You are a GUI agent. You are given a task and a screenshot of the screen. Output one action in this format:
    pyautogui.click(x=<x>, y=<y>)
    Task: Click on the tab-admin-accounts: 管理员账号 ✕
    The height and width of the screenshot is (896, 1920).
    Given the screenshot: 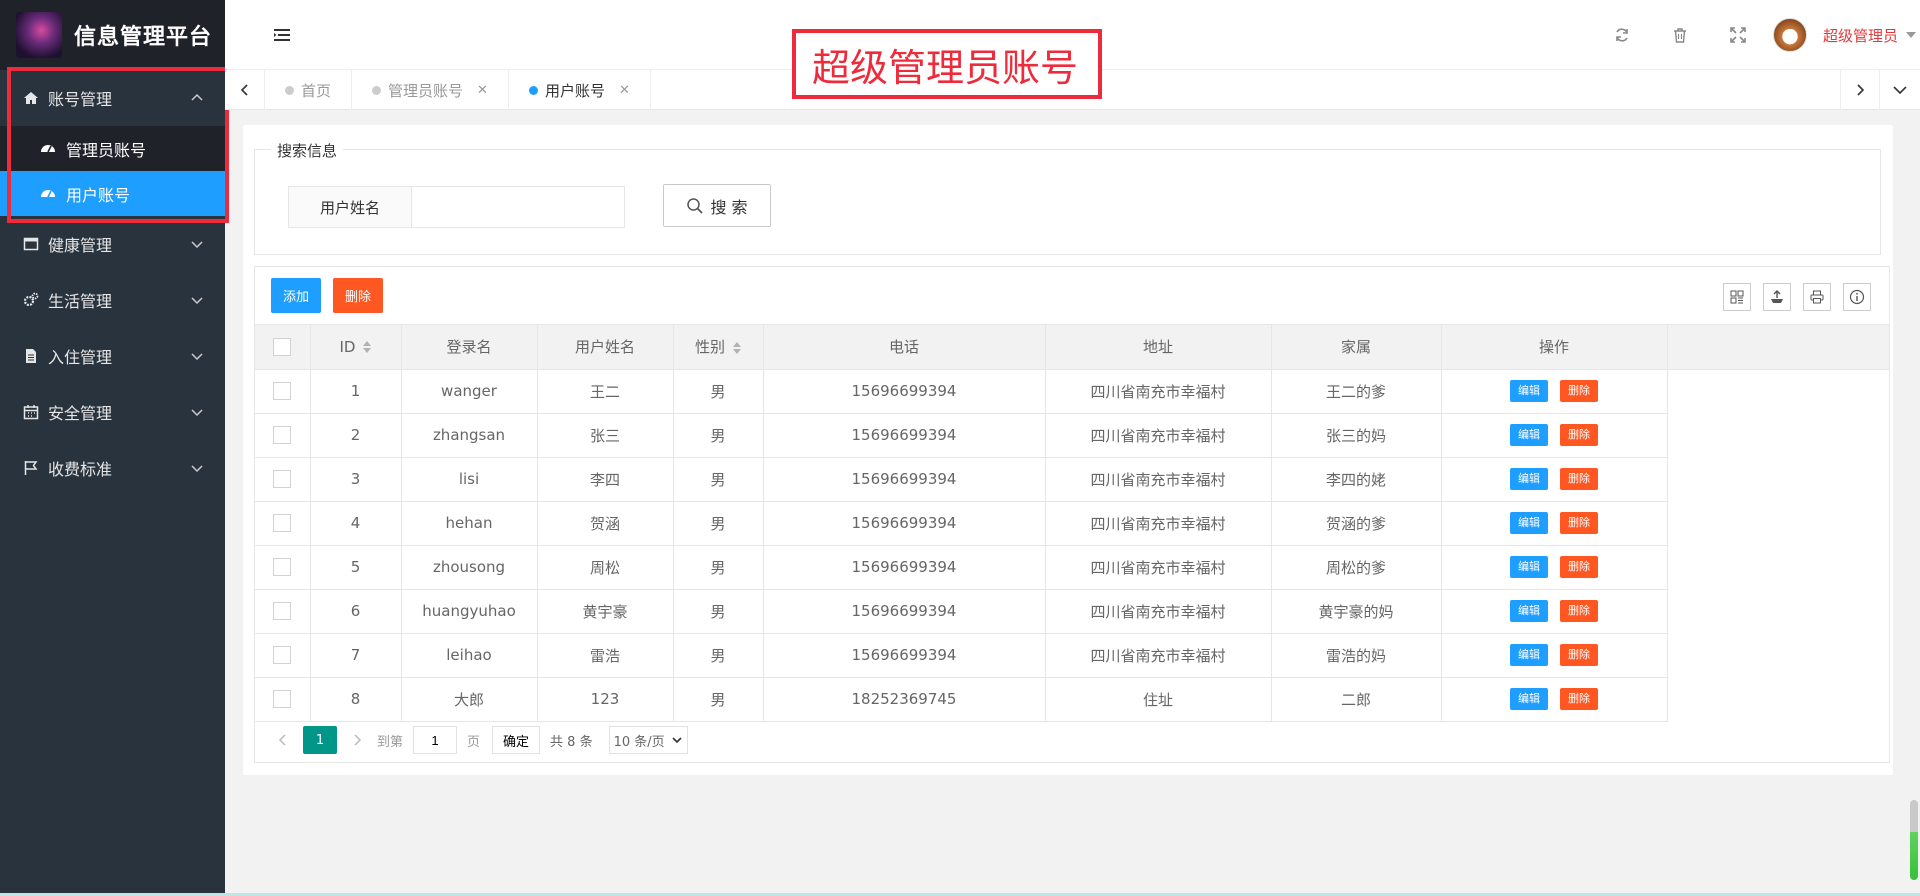 What is the action you would take?
    pyautogui.click(x=430, y=90)
    